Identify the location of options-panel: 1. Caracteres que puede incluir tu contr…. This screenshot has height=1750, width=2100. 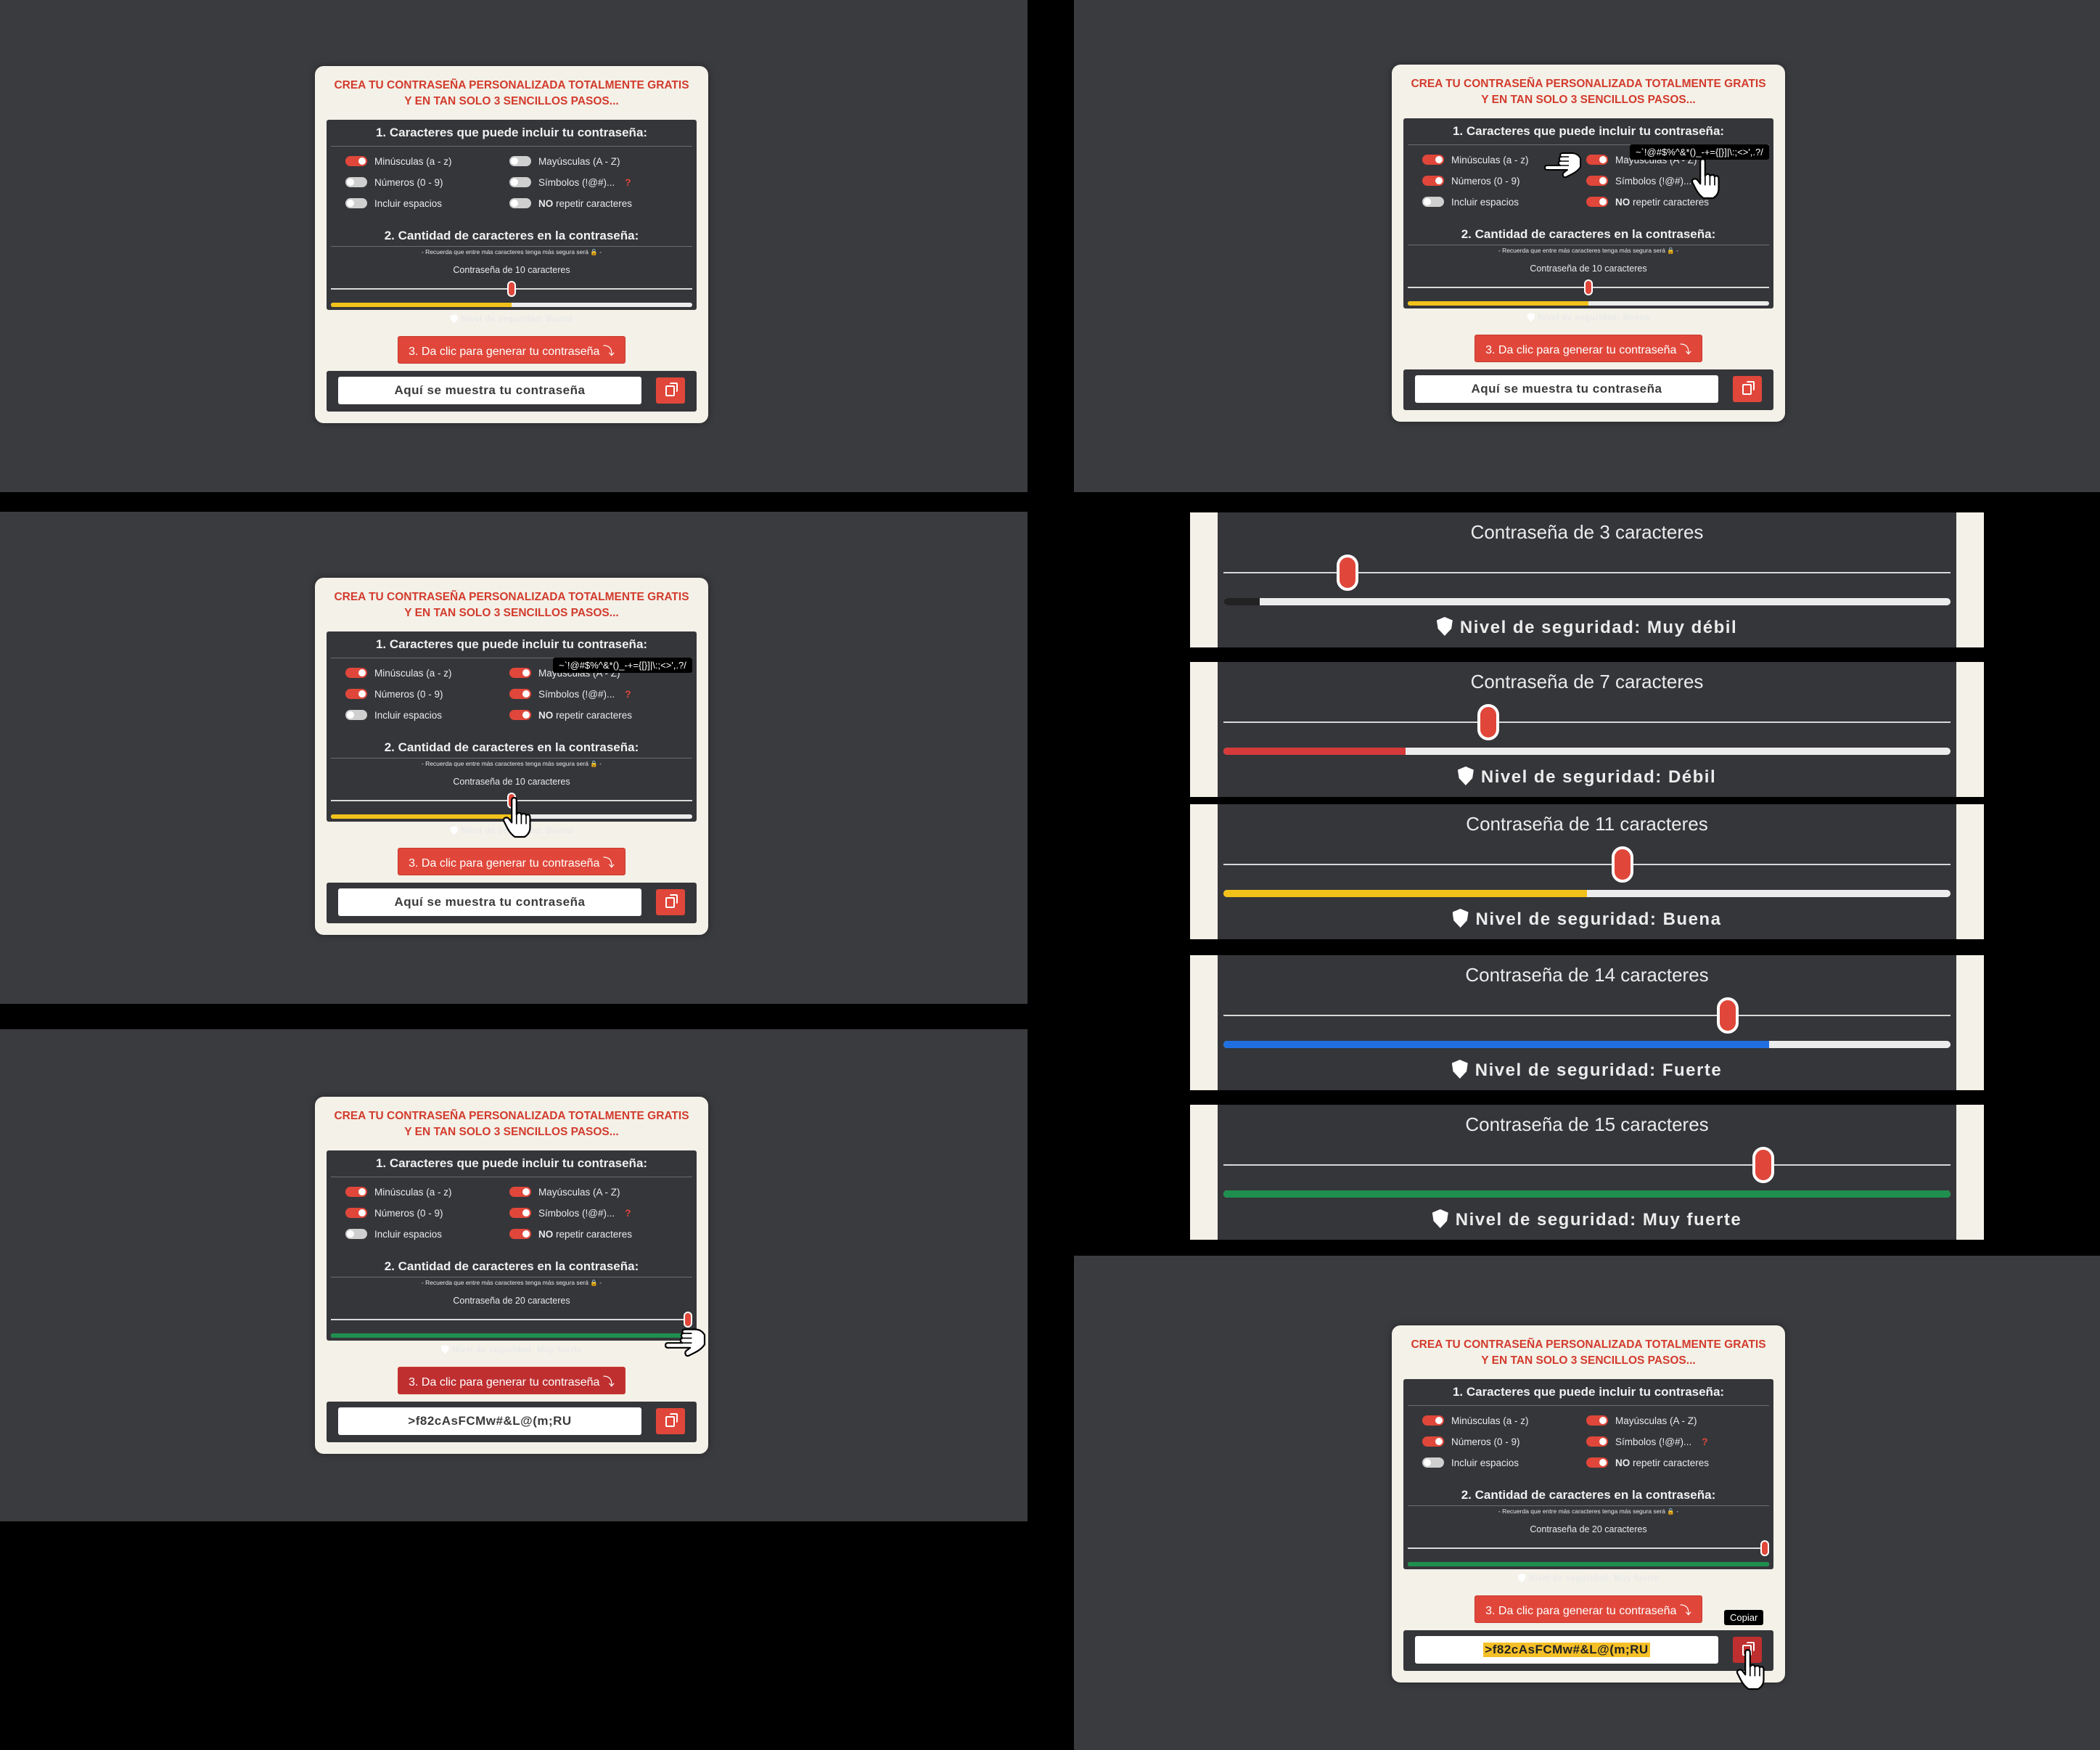
(512, 215).